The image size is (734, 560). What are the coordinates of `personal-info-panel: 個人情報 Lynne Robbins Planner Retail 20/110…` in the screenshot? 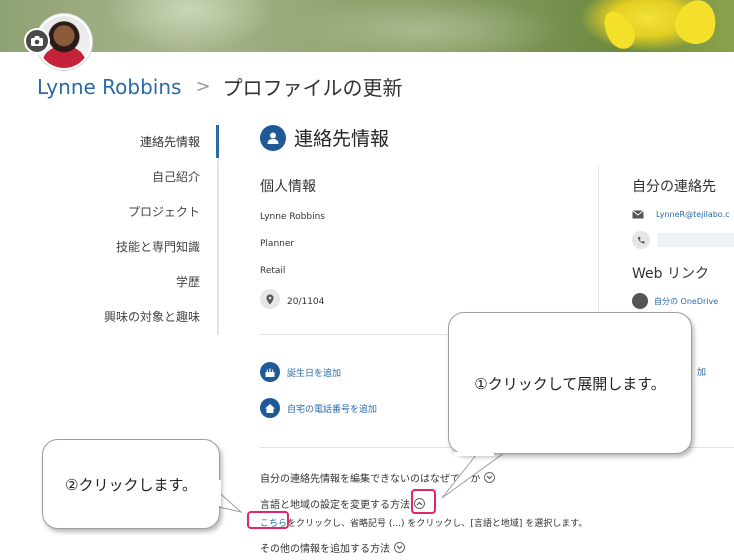 It's located at (420, 242).